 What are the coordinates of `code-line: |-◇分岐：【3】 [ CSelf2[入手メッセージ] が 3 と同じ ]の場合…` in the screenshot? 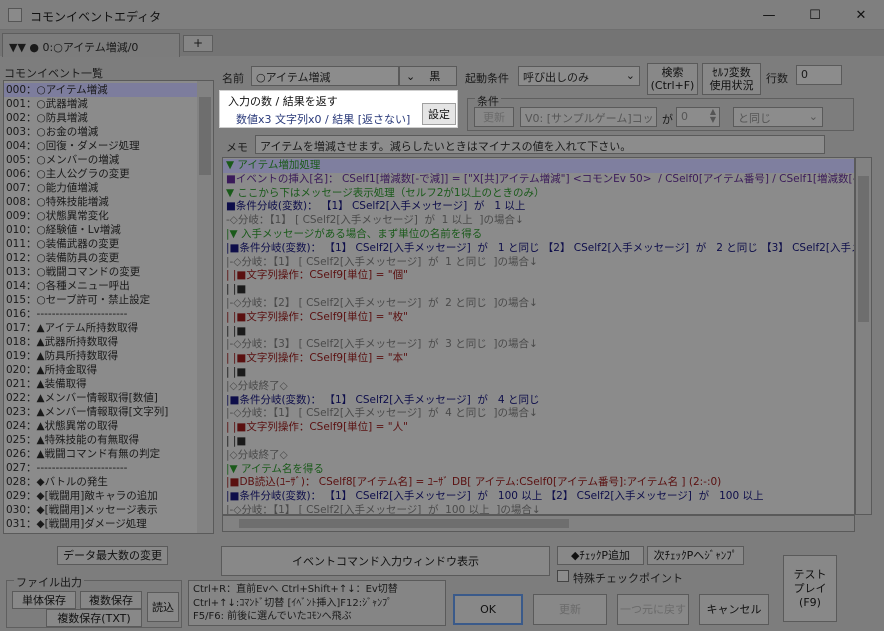 It's located at (538, 345).